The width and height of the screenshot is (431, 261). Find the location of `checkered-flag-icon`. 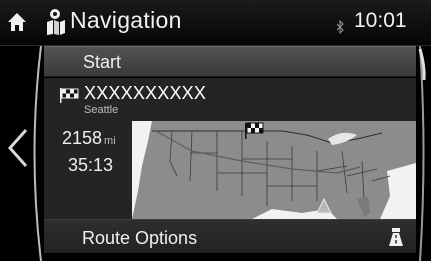

checkered-flag-icon is located at coordinates (69, 95).